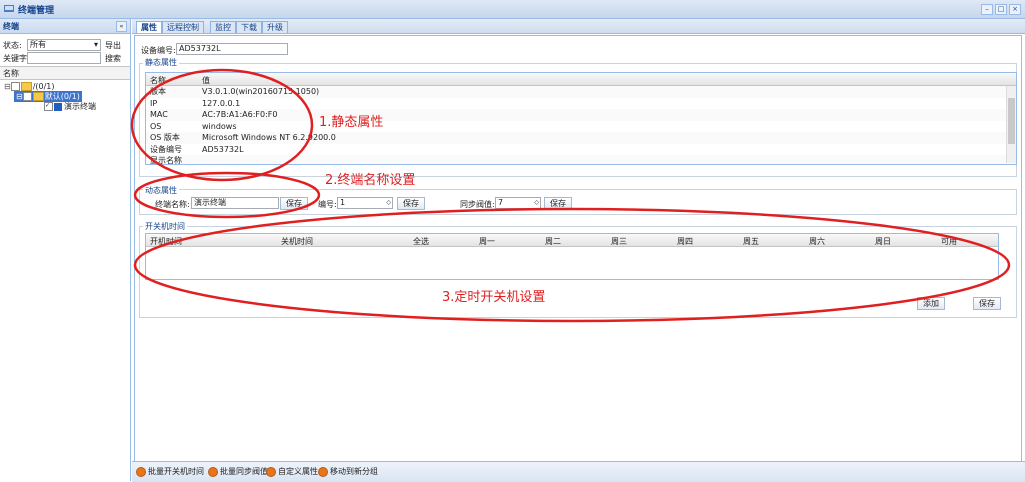 The width and height of the screenshot is (1025, 482). I want to click on tree-node-root-label: /(0/1), so click(43, 86).